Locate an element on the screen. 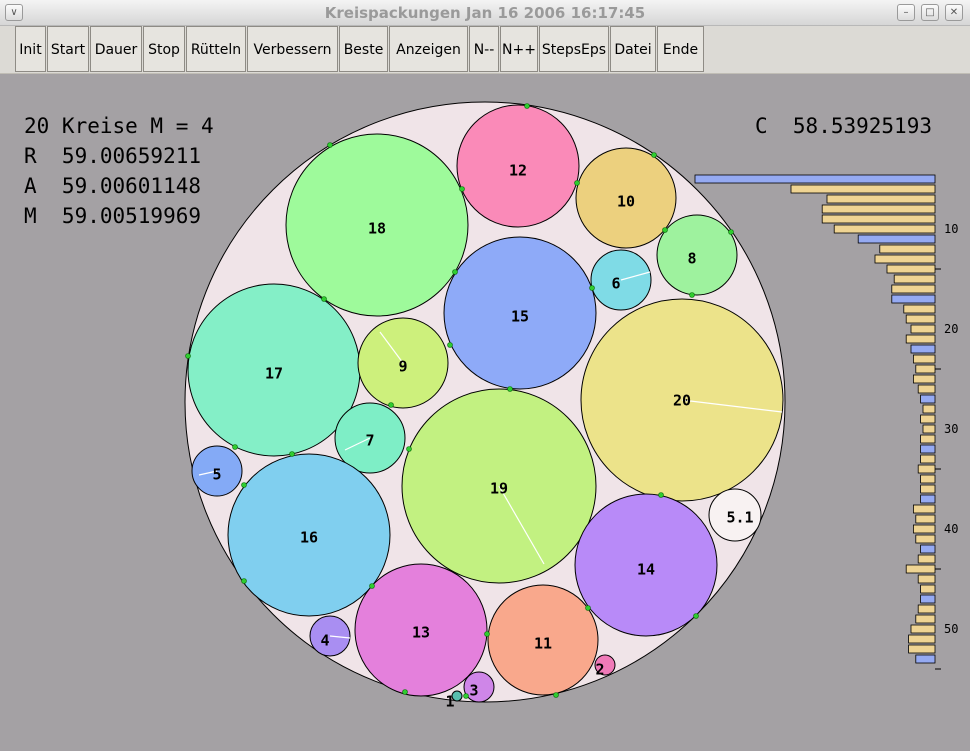  histogram-tick: 30 is located at coordinates (951, 429).